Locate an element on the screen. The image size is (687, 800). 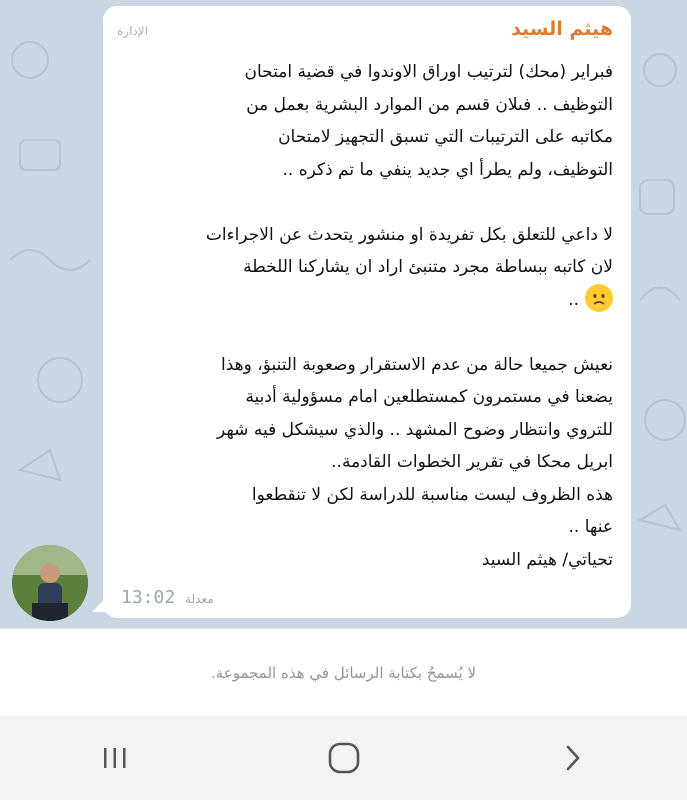
message-meta: معدلة 13:02 is located at coordinates (167, 597).